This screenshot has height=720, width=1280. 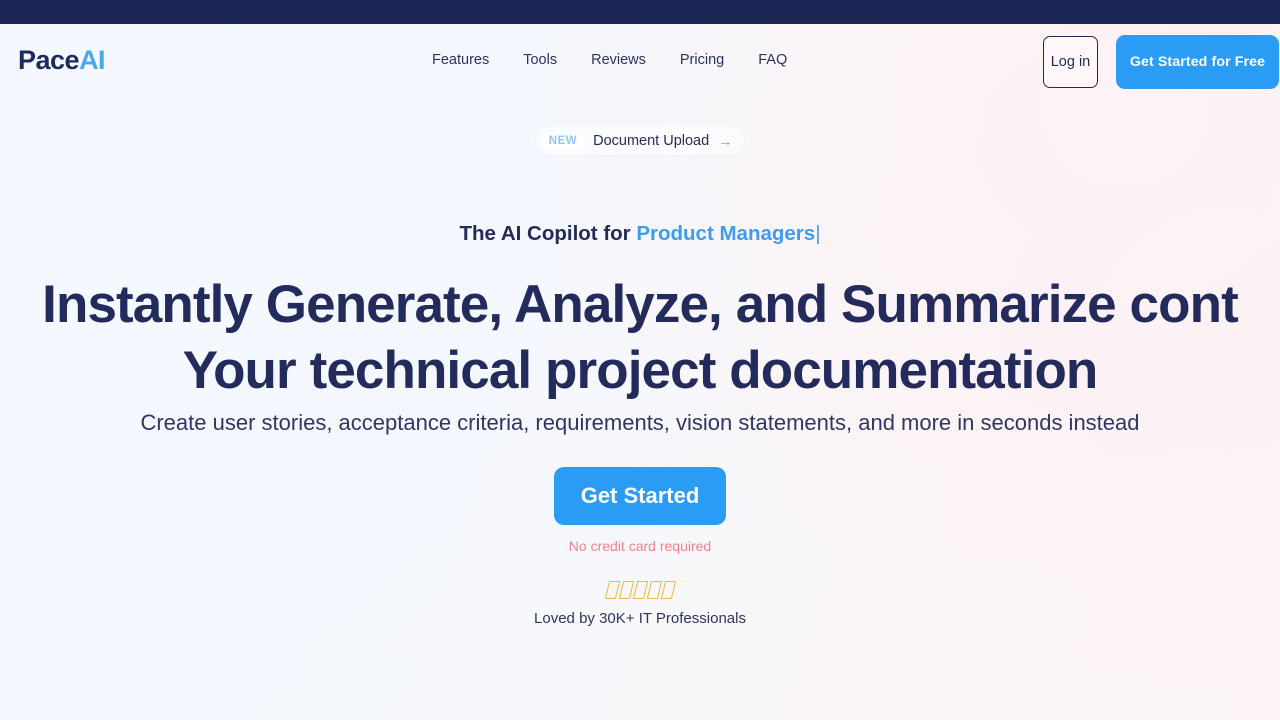 I want to click on no-credit-card-note: No credit card required, so click(x=640, y=546).